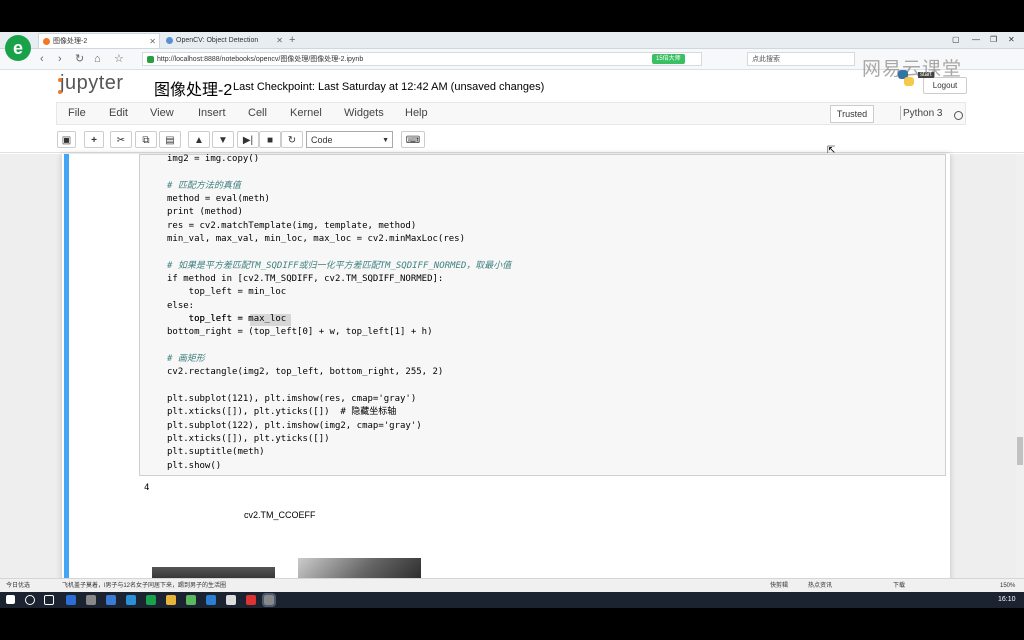  I want to click on new-tab-icon: +, so click(292, 40).